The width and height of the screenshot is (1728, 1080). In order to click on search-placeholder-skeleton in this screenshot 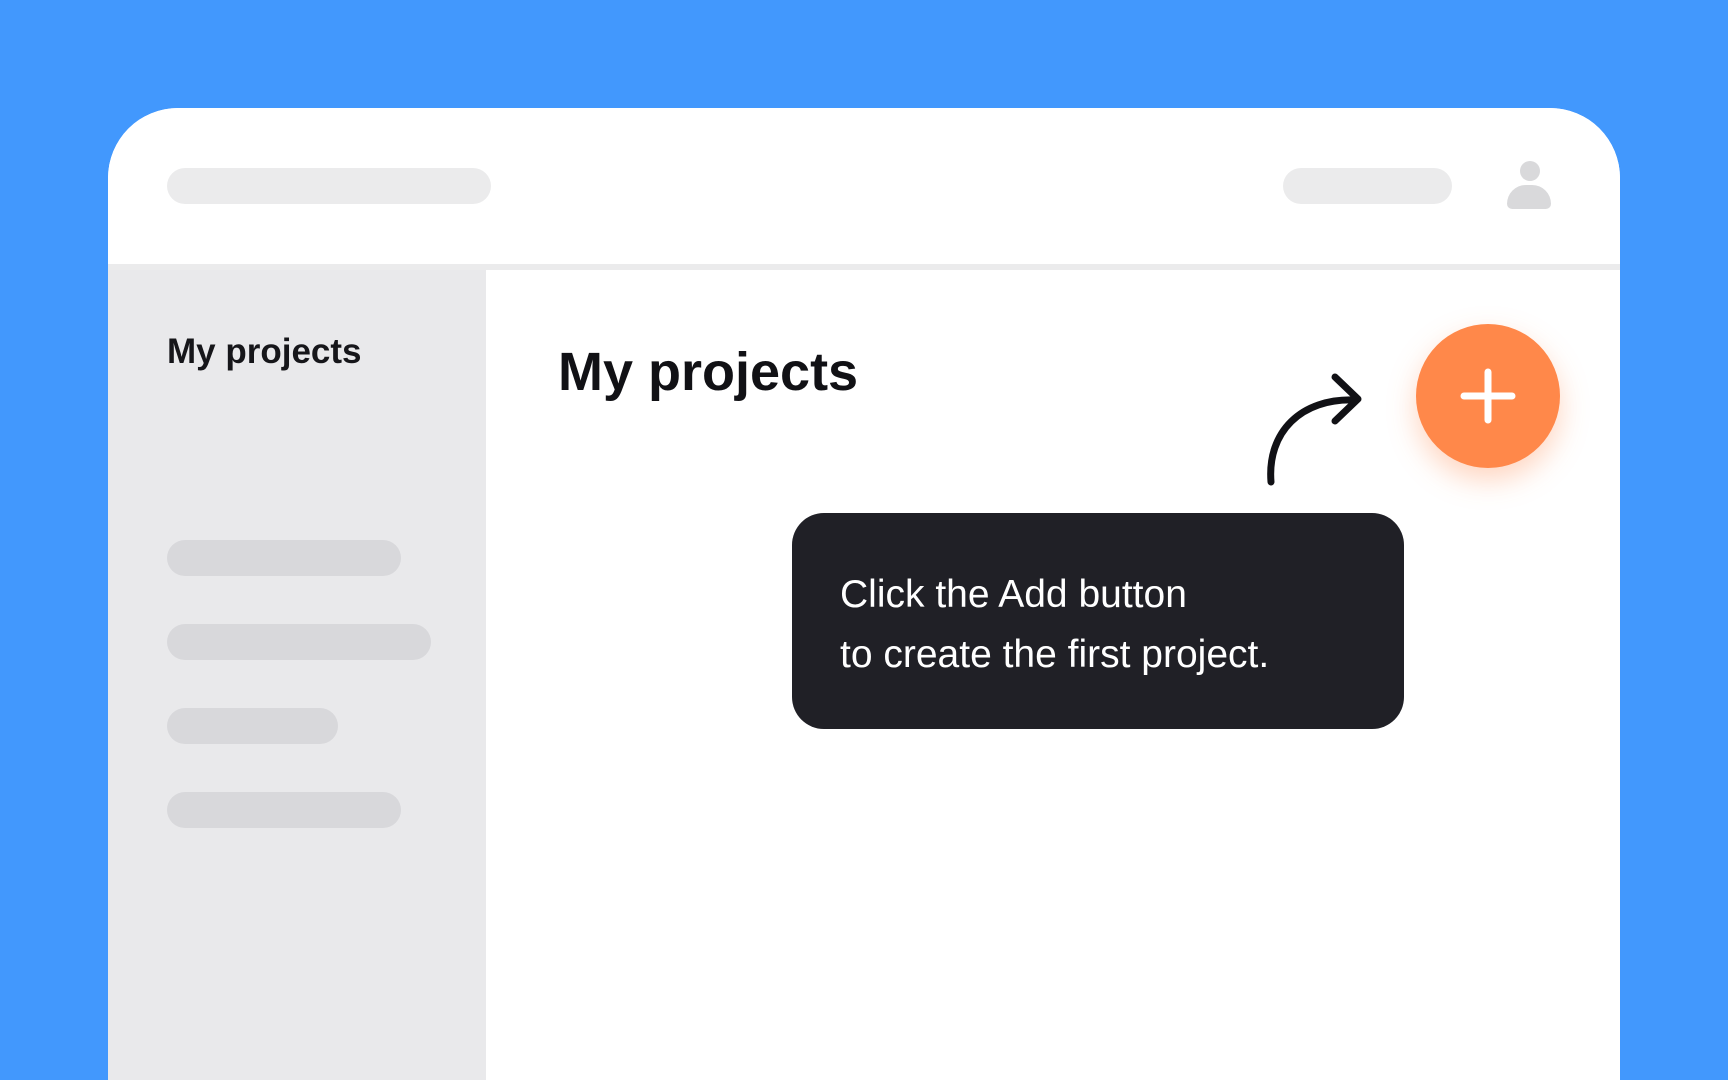, I will do `click(329, 186)`.